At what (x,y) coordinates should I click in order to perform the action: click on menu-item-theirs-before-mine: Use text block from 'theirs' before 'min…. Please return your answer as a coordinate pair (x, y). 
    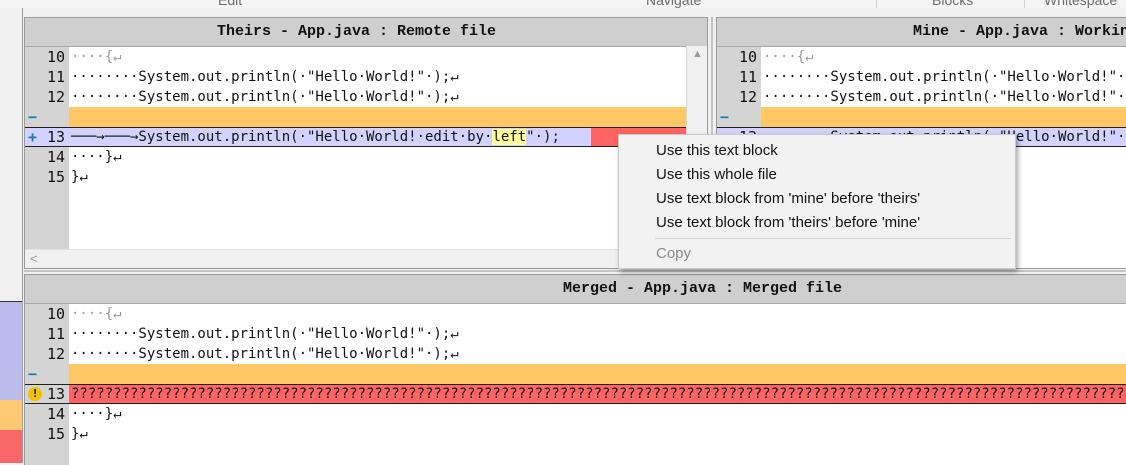
    Looking at the image, I should click on (817, 223).